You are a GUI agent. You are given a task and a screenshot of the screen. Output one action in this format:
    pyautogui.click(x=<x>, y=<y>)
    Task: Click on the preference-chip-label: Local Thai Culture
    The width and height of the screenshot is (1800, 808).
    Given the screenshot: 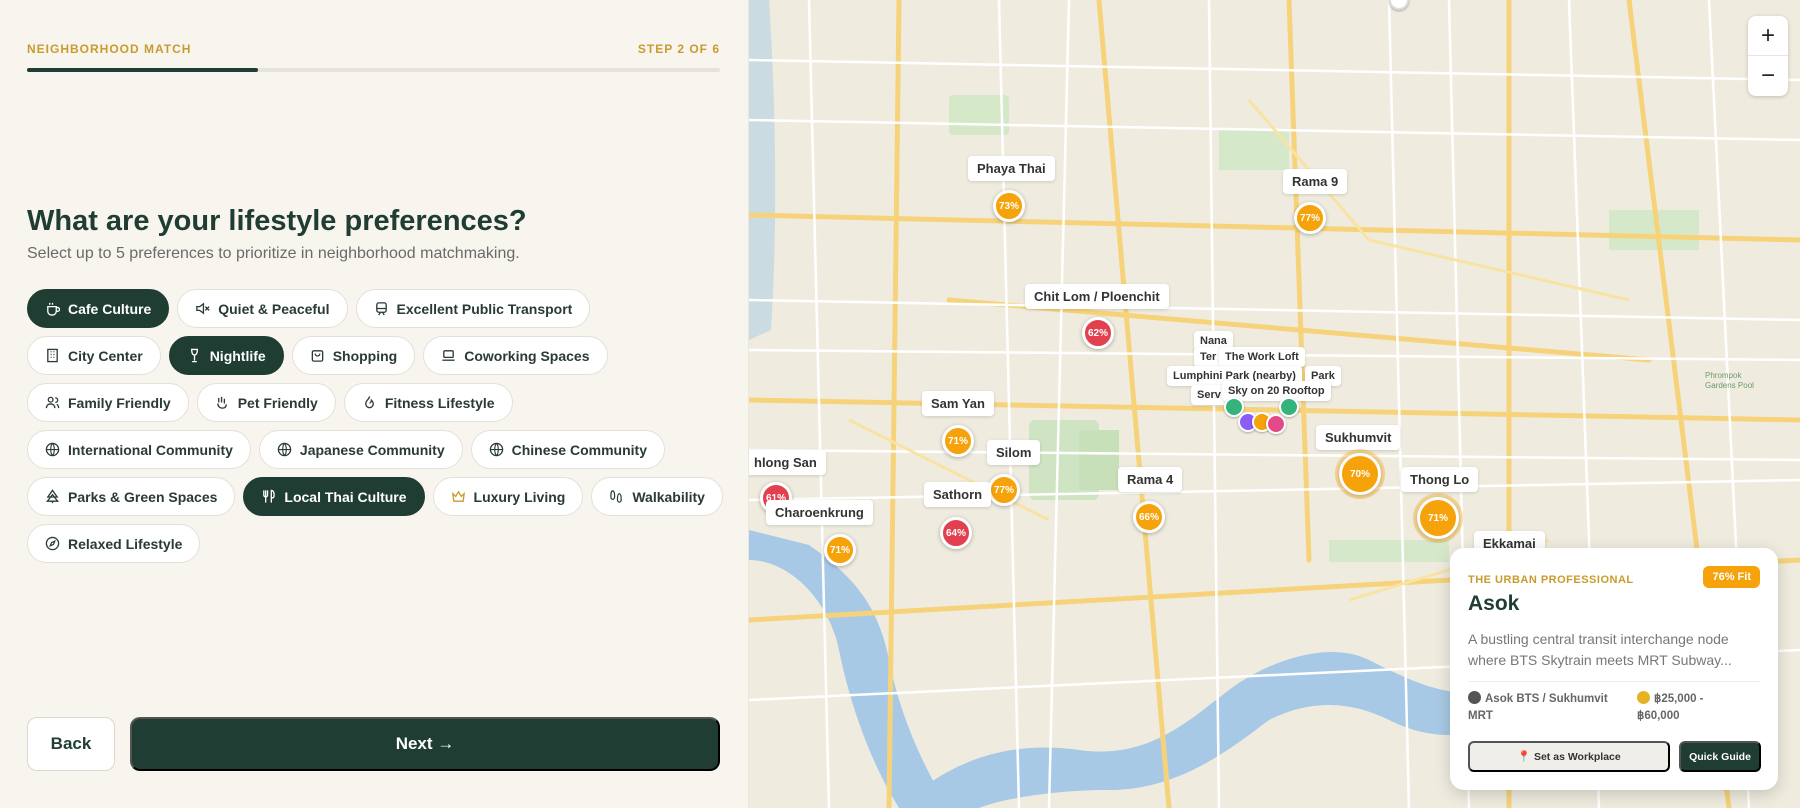 What is the action you would take?
    pyautogui.click(x=345, y=496)
    